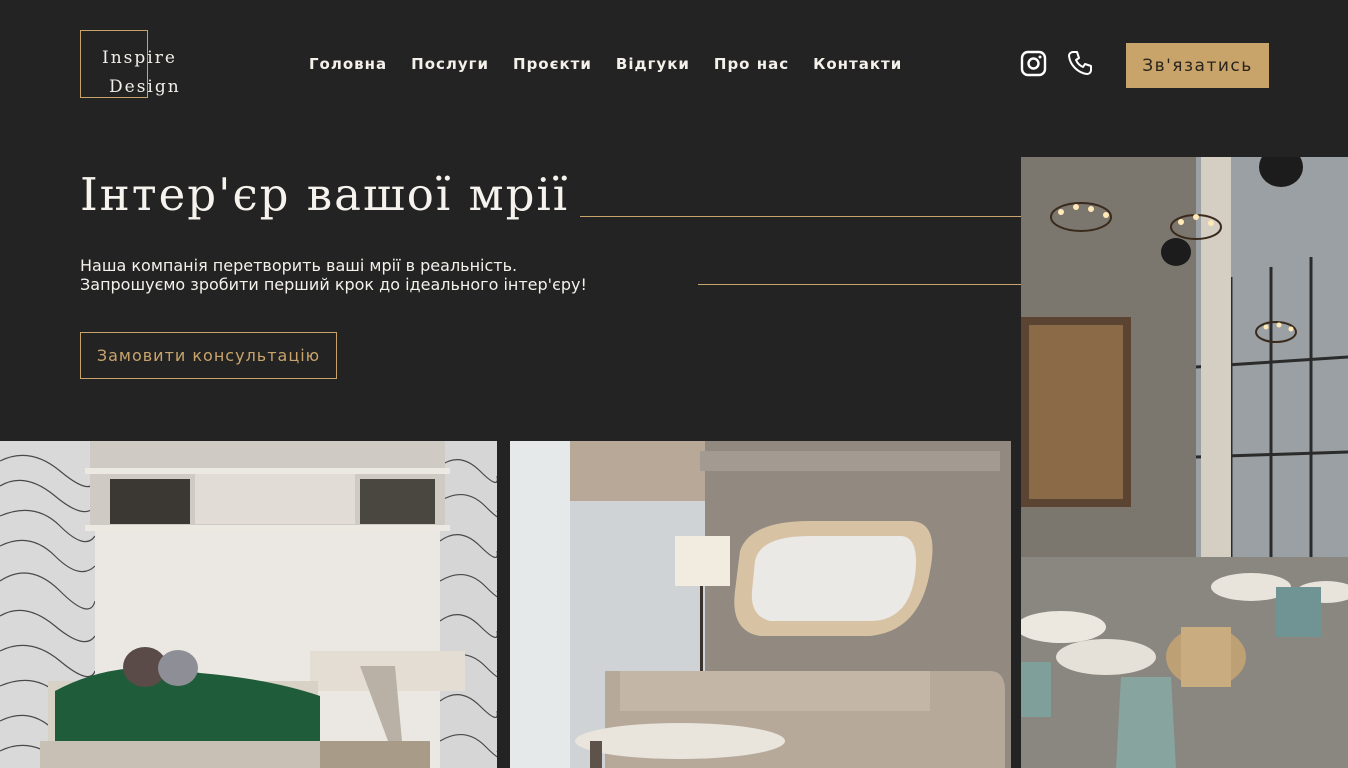 The image size is (1348, 768). I want to click on logo-text-line1: Inspire, so click(139, 58).